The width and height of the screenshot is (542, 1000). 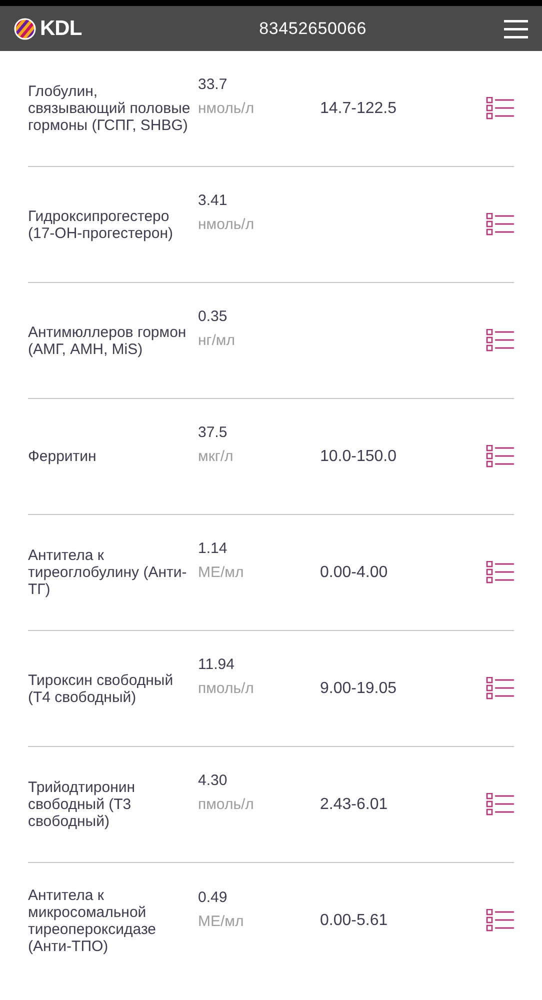 What do you see at coordinates (25, 29) in the screenshot?
I see `logo-icon` at bounding box center [25, 29].